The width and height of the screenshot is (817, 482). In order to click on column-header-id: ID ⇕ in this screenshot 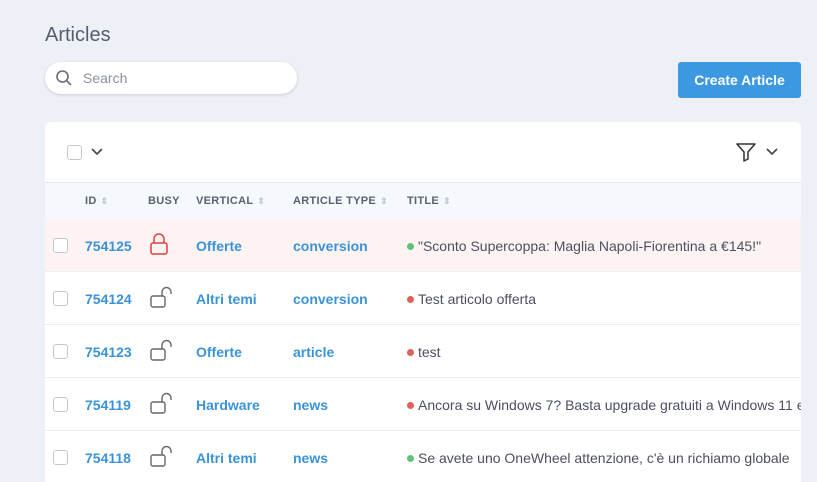, I will do `click(96, 201)`.